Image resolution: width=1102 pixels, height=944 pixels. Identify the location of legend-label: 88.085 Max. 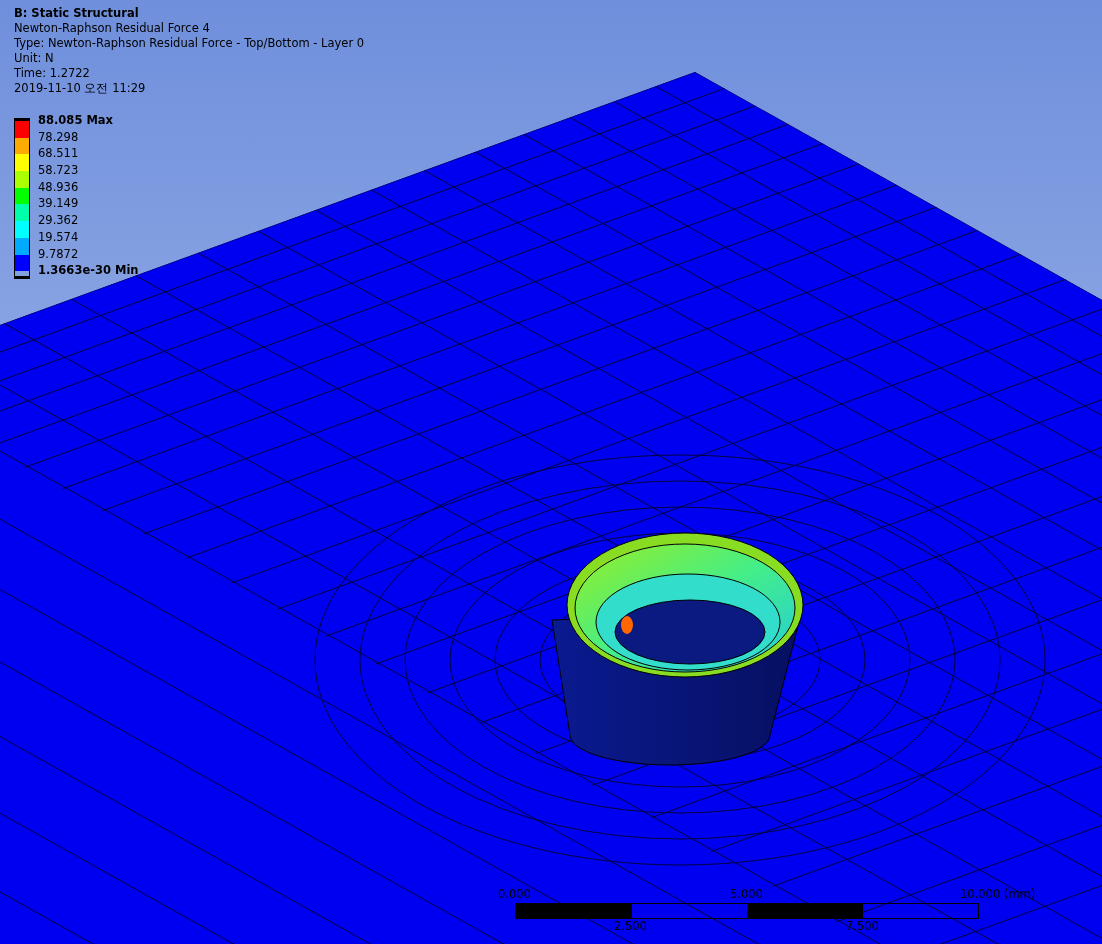
(76, 120).